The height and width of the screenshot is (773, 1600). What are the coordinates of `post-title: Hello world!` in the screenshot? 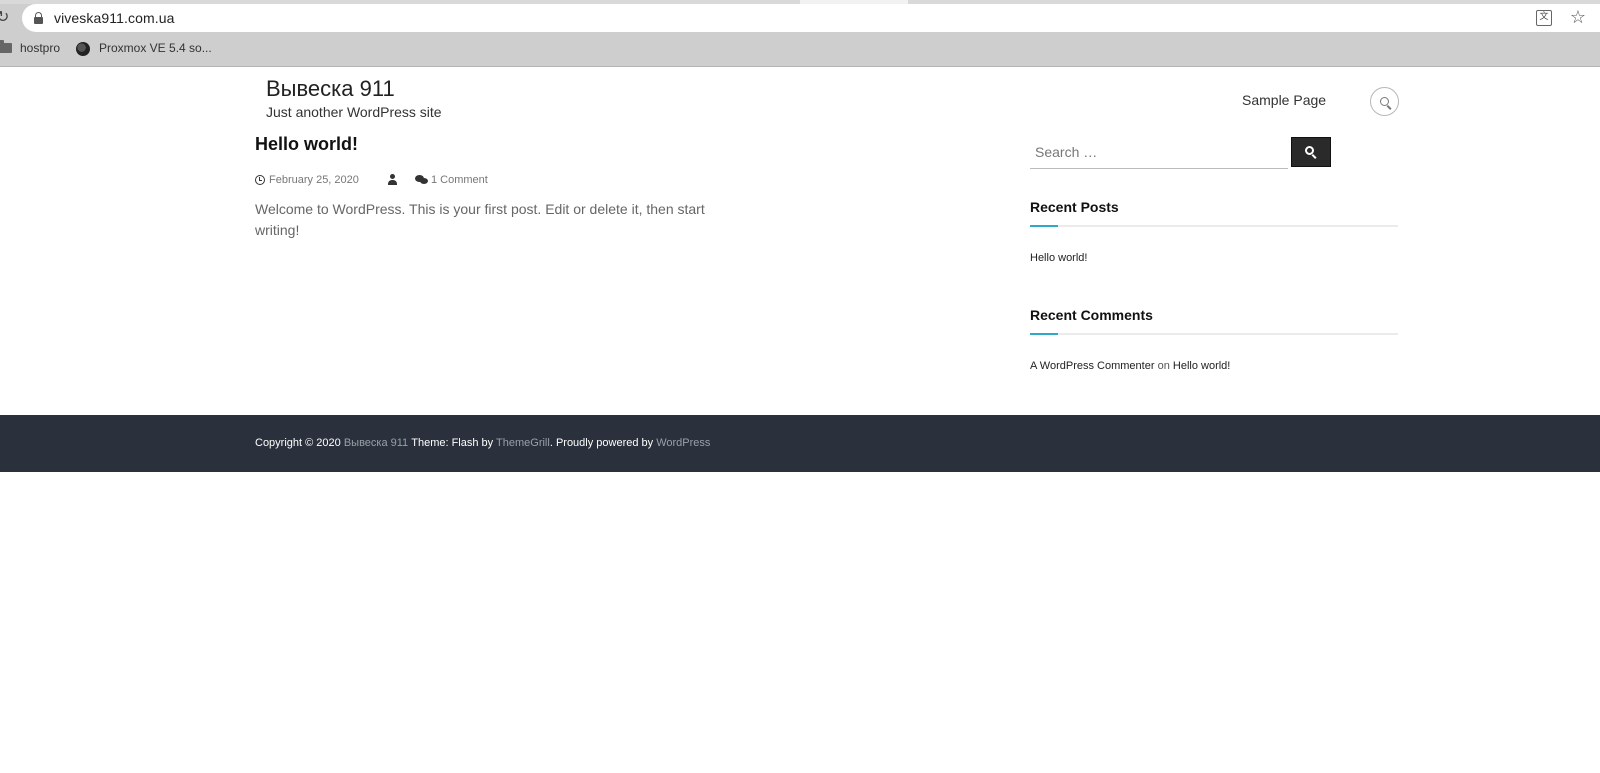 It's located at (306, 144).